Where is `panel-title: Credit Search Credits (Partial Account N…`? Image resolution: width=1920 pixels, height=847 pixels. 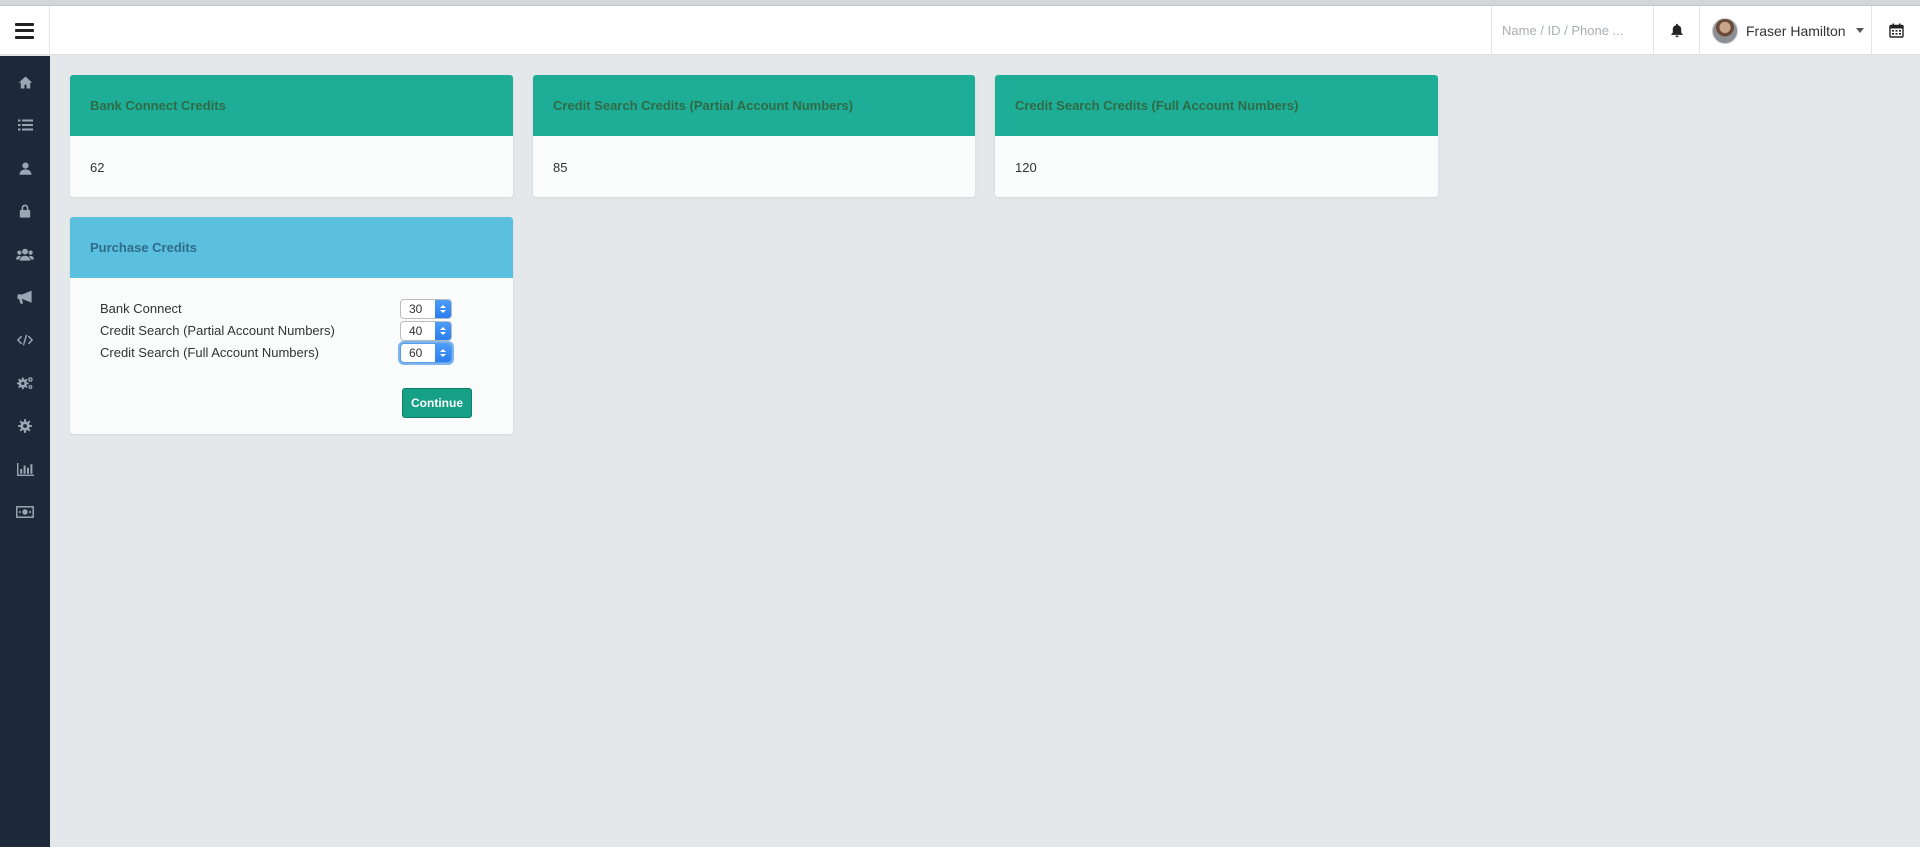 panel-title: Credit Search Credits (Partial Account N… is located at coordinates (754, 105).